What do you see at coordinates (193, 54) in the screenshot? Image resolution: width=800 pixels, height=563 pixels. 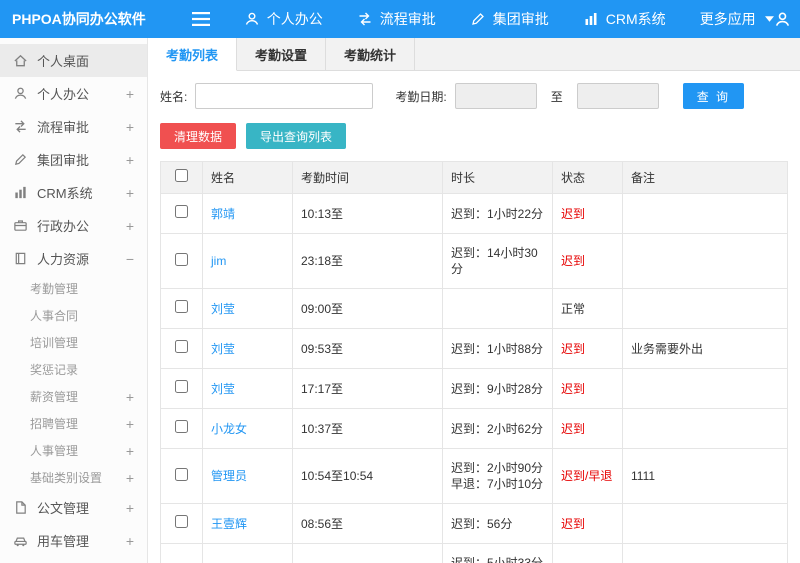 I see `tab-attendance-list: 考勤列表` at bounding box center [193, 54].